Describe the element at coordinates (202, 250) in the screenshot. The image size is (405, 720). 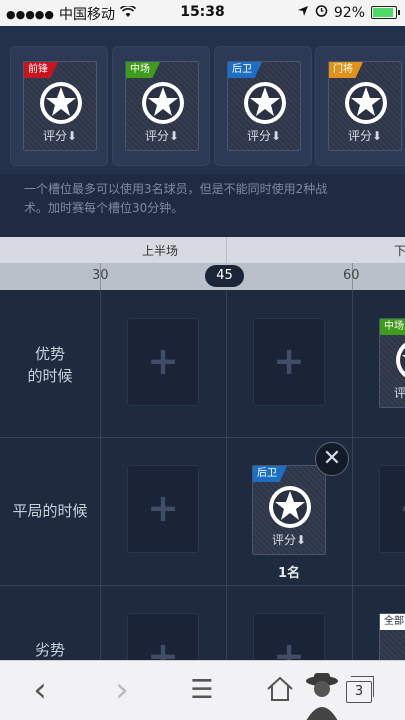
I see `half-time-bar: 上半场 下` at that location.